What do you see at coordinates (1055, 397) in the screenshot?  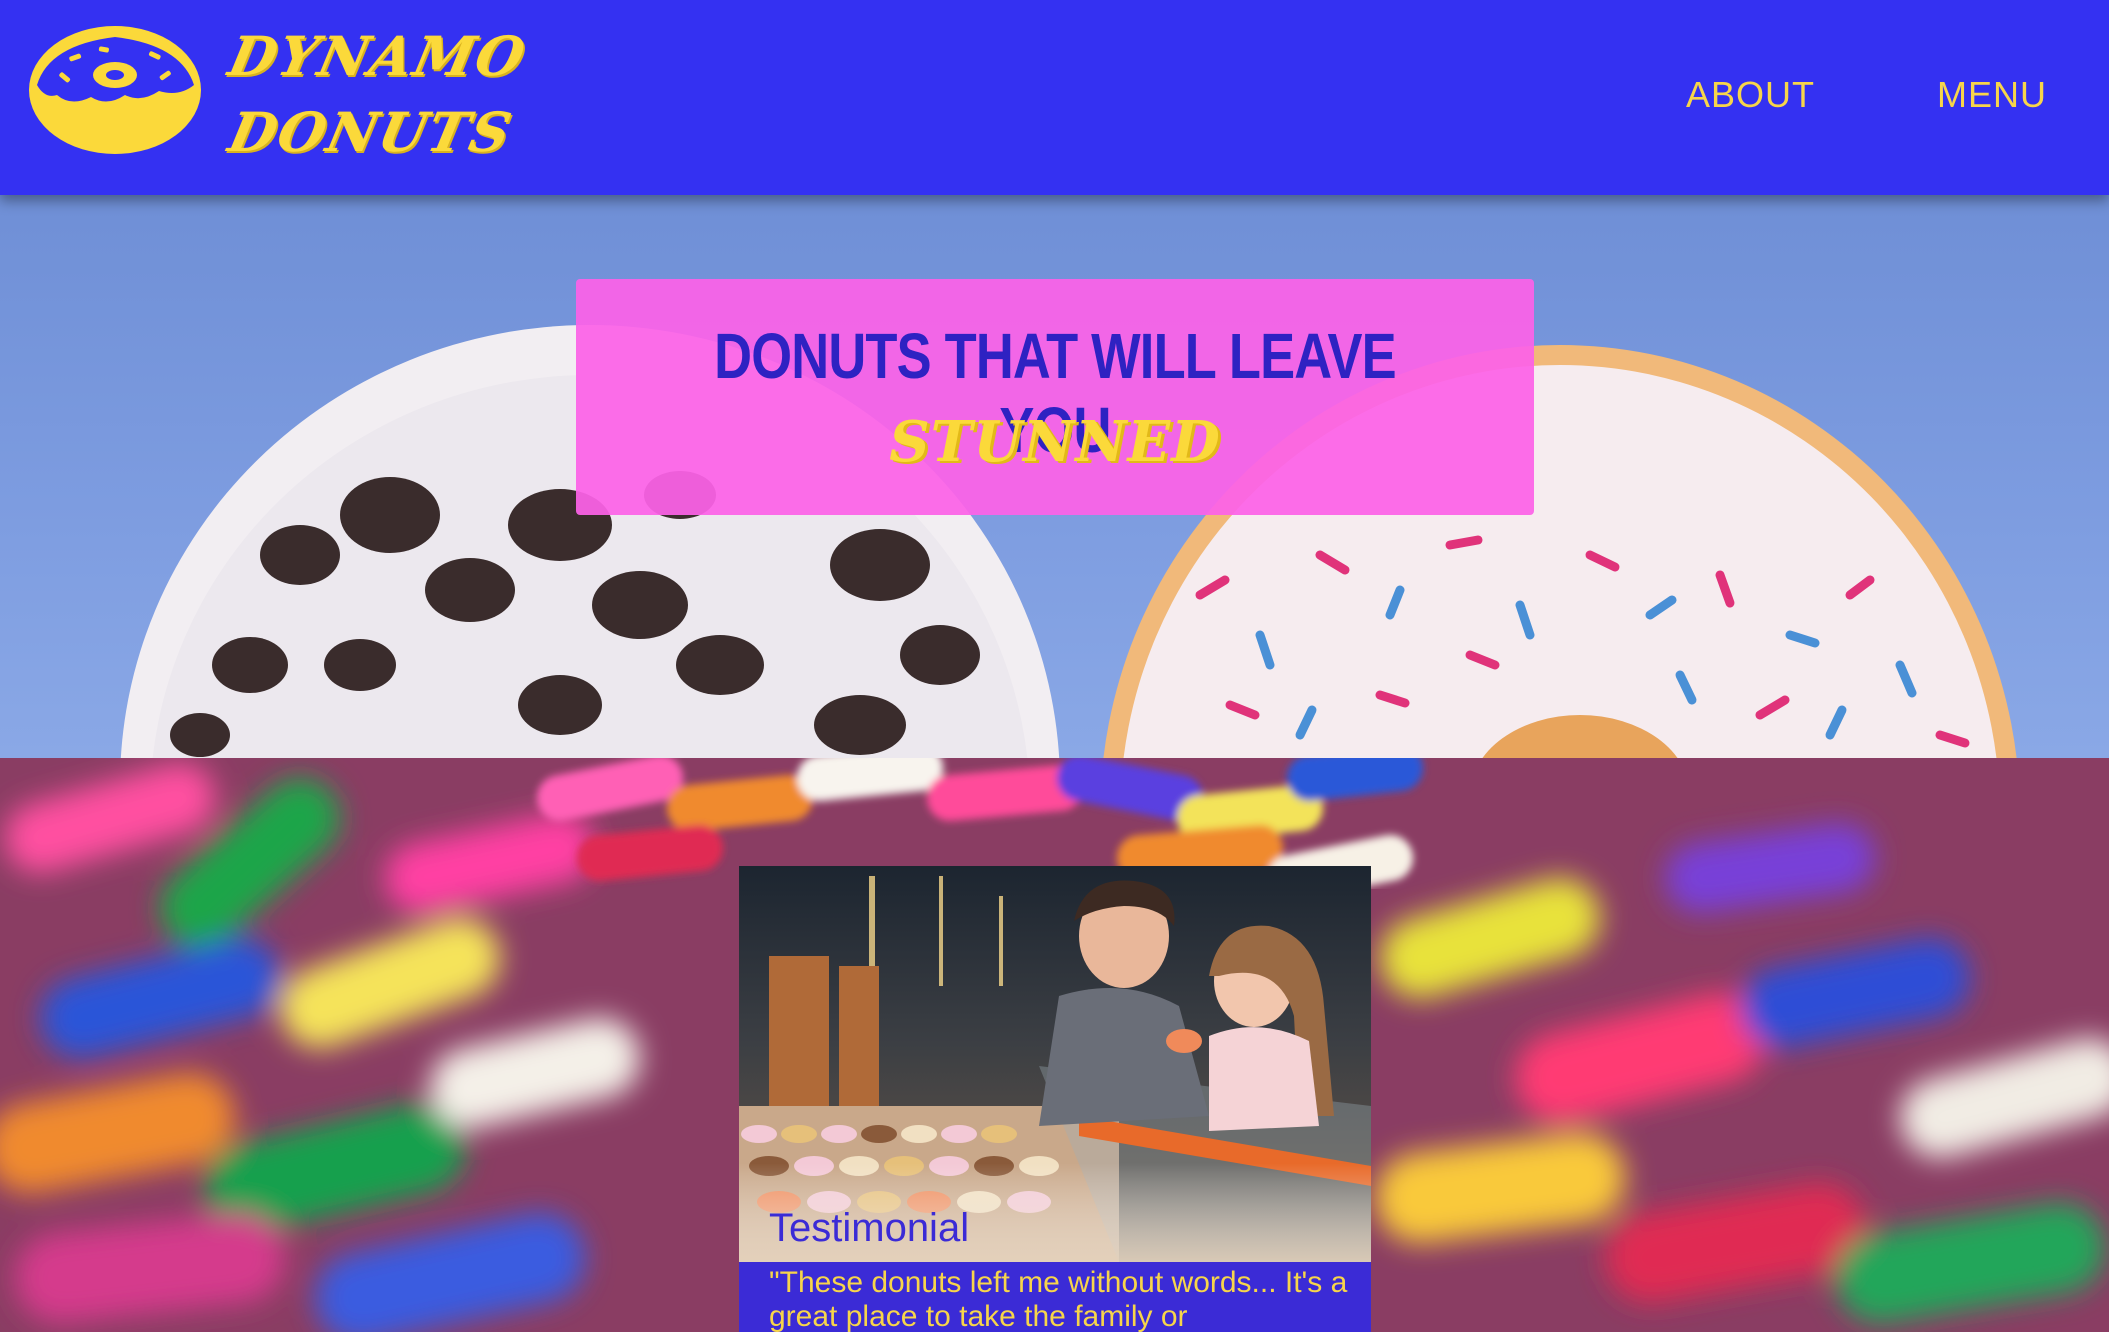 I see `hero-banner: DONUTS THAT WILL LEAVE YOU STUNNED` at bounding box center [1055, 397].